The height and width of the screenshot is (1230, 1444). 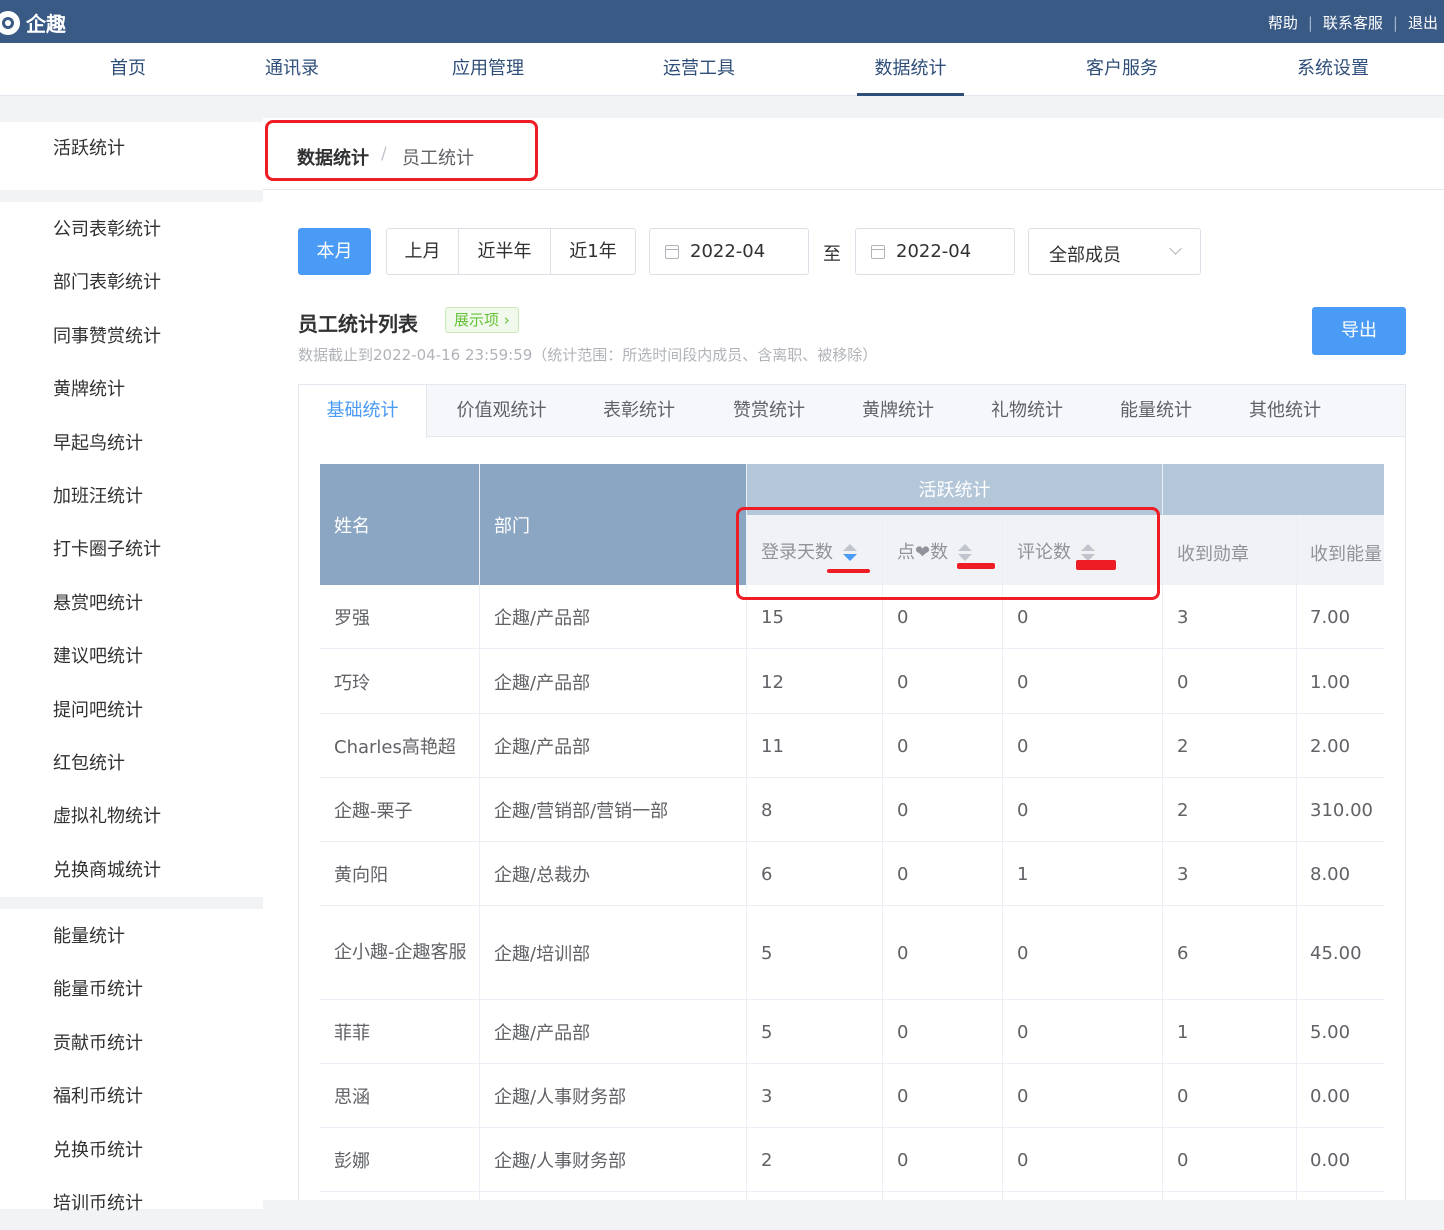 What do you see at coordinates (131, 1096) in the screenshot?
I see `sidebar-item: 福利币统计` at bounding box center [131, 1096].